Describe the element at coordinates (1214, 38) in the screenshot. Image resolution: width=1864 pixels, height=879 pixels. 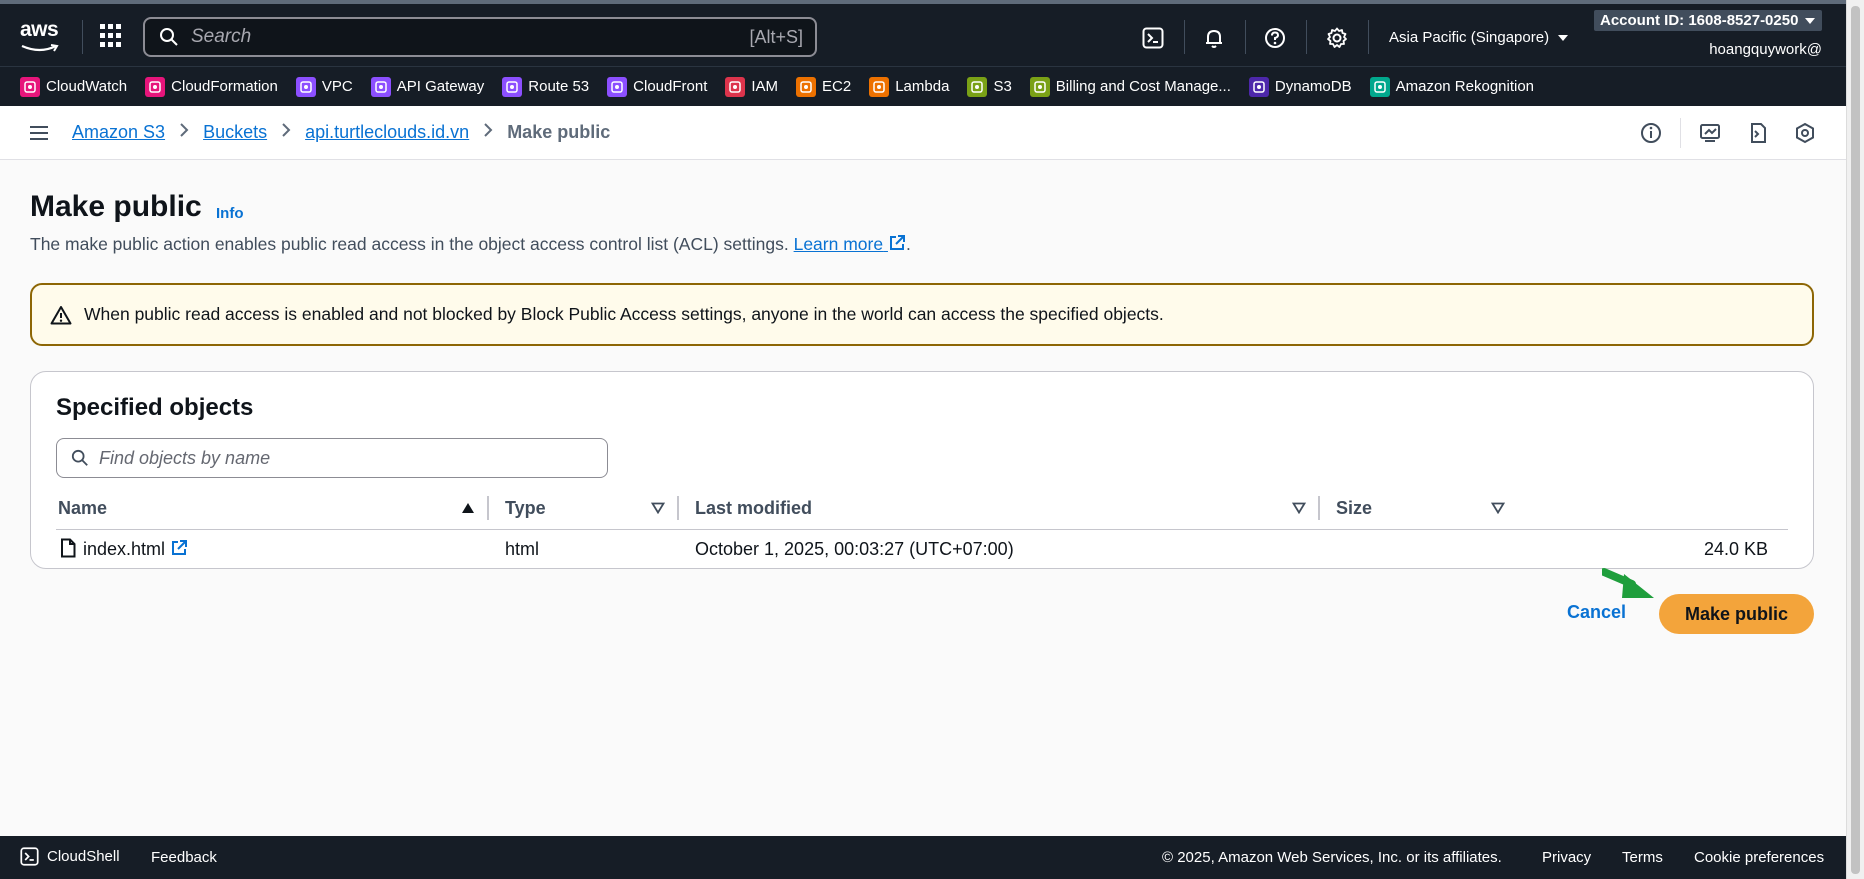
I see `notifications-bell-icon` at that location.